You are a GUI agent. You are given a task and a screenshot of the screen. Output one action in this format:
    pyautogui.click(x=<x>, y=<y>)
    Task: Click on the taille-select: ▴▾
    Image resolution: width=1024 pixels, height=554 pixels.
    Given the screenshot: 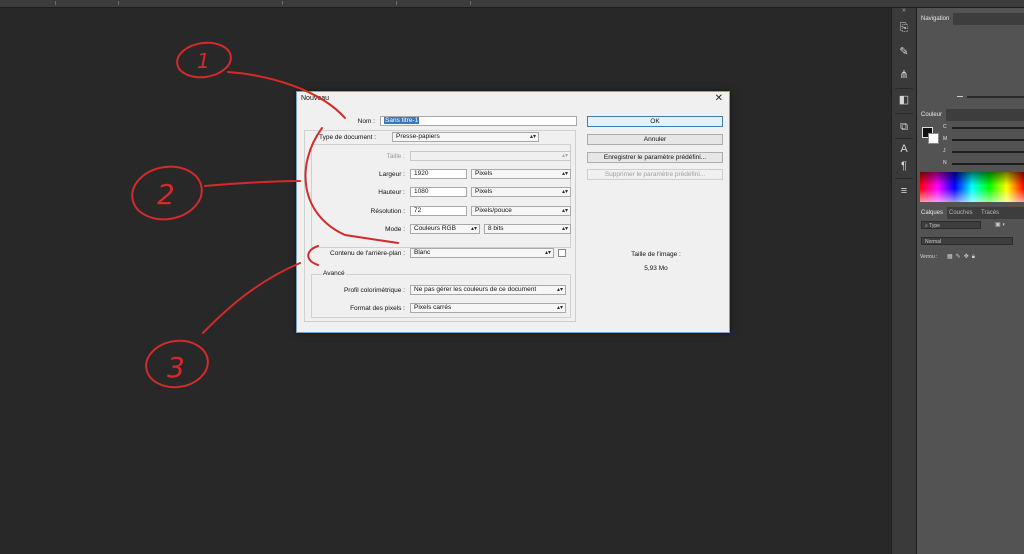 What is the action you would take?
    pyautogui.click(x=490, y=156)
    